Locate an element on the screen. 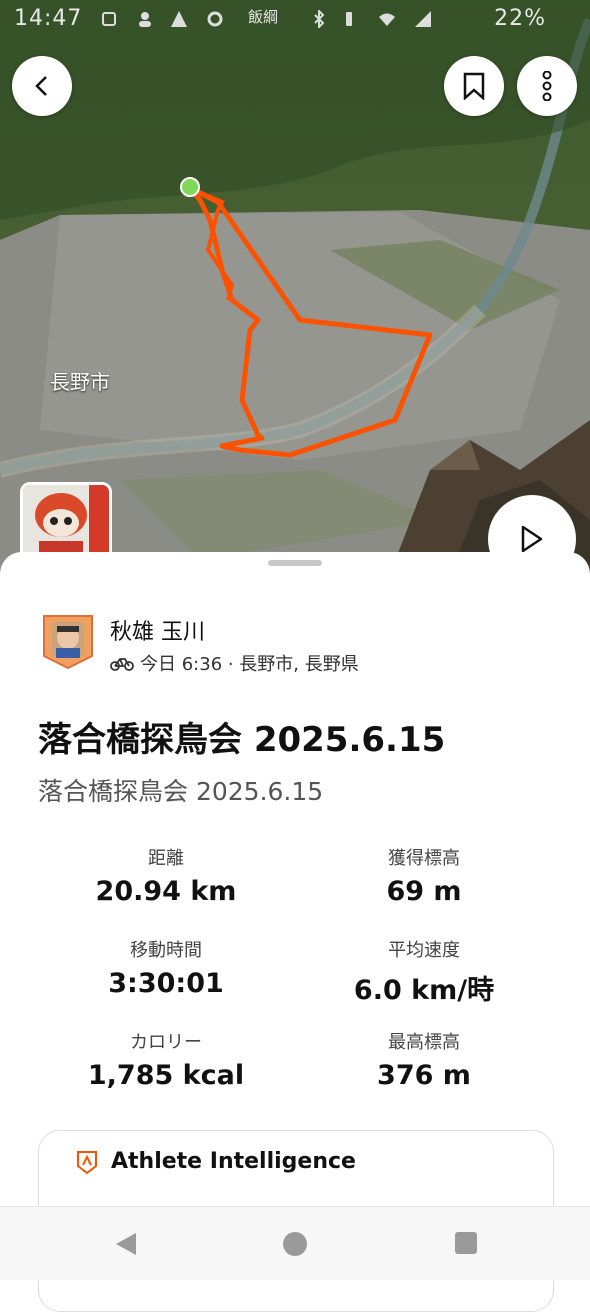  stat-value: 6.0 km/時 is located at coordinates (424, 990).